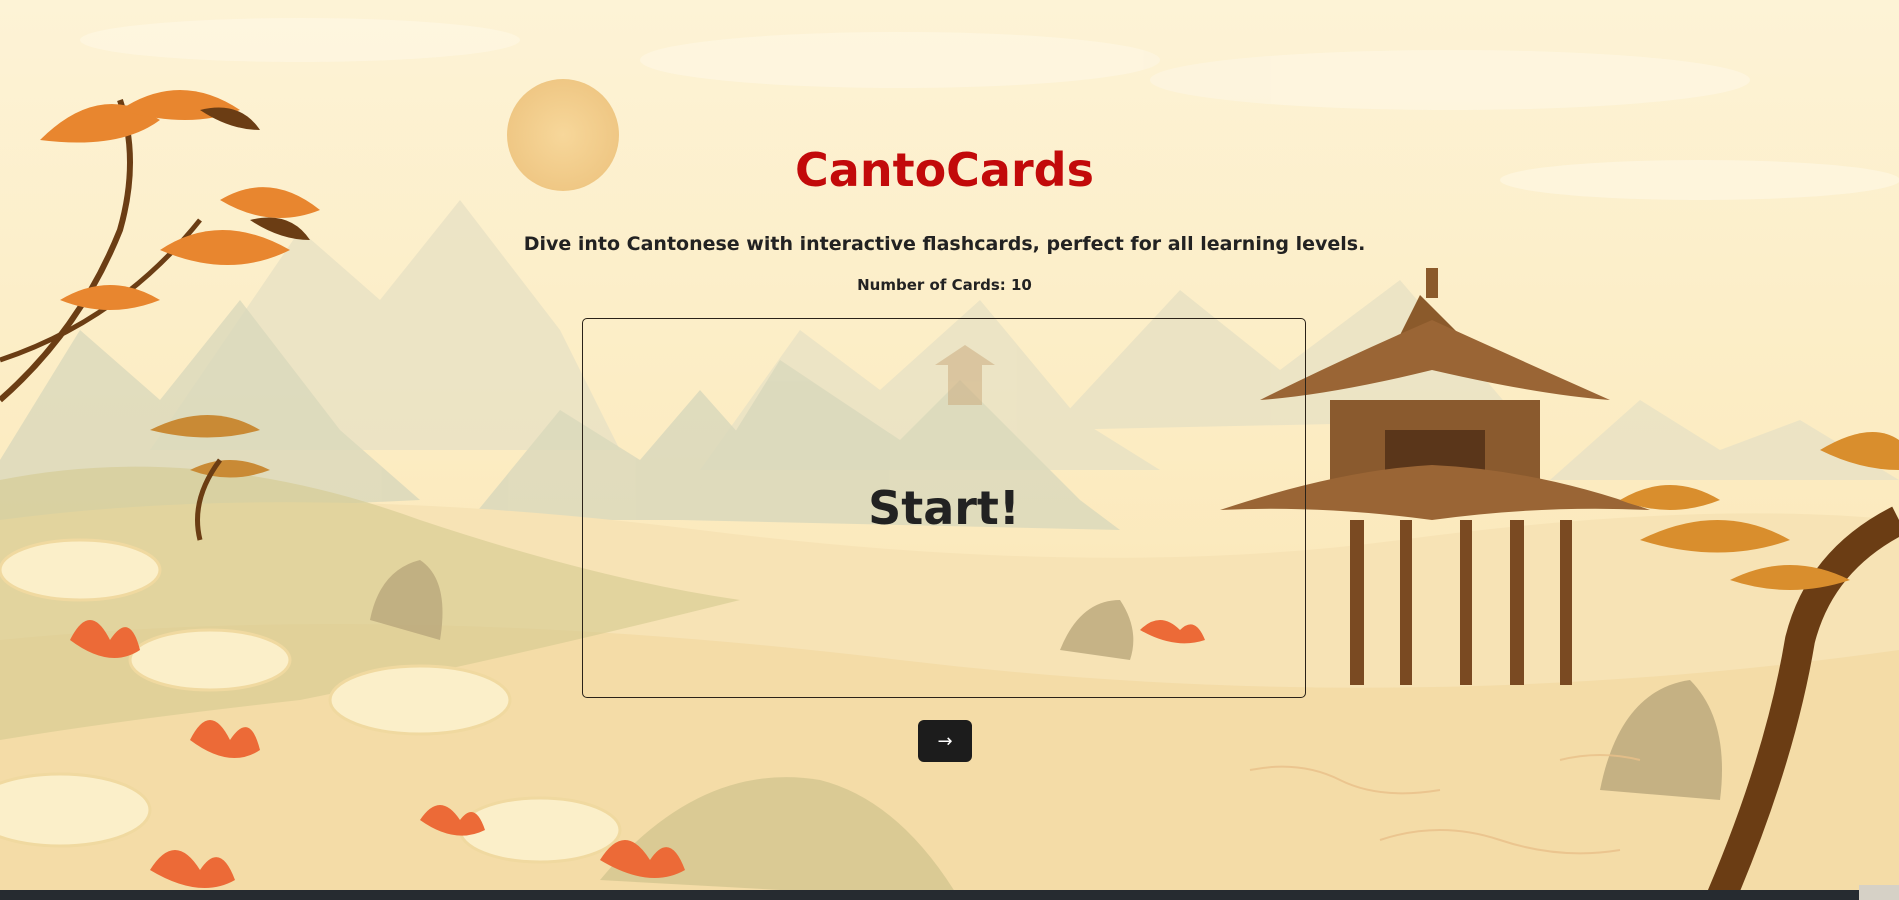 The image size is (1899, 900). Describe the element at coordinates (944, 170) in the screenshot. I see `app-title: CantoCards` at that location.